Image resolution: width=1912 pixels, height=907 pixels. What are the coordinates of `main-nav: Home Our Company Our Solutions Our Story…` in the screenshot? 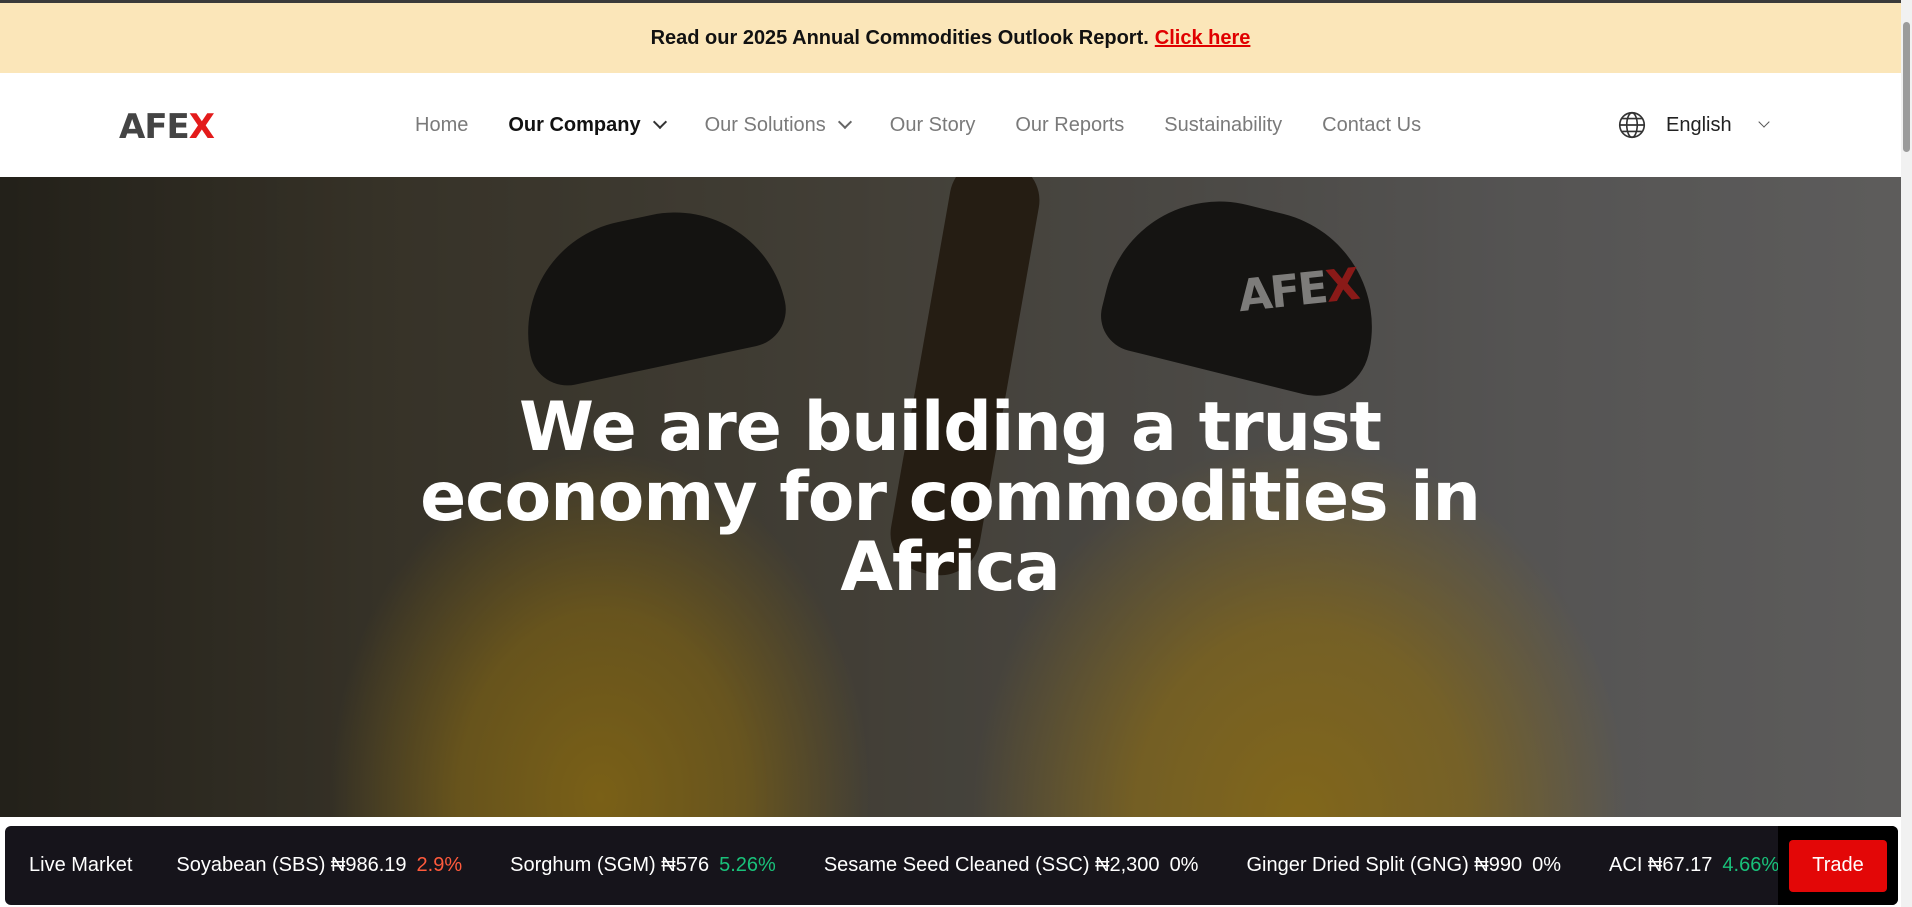 It's located at (938, 125).